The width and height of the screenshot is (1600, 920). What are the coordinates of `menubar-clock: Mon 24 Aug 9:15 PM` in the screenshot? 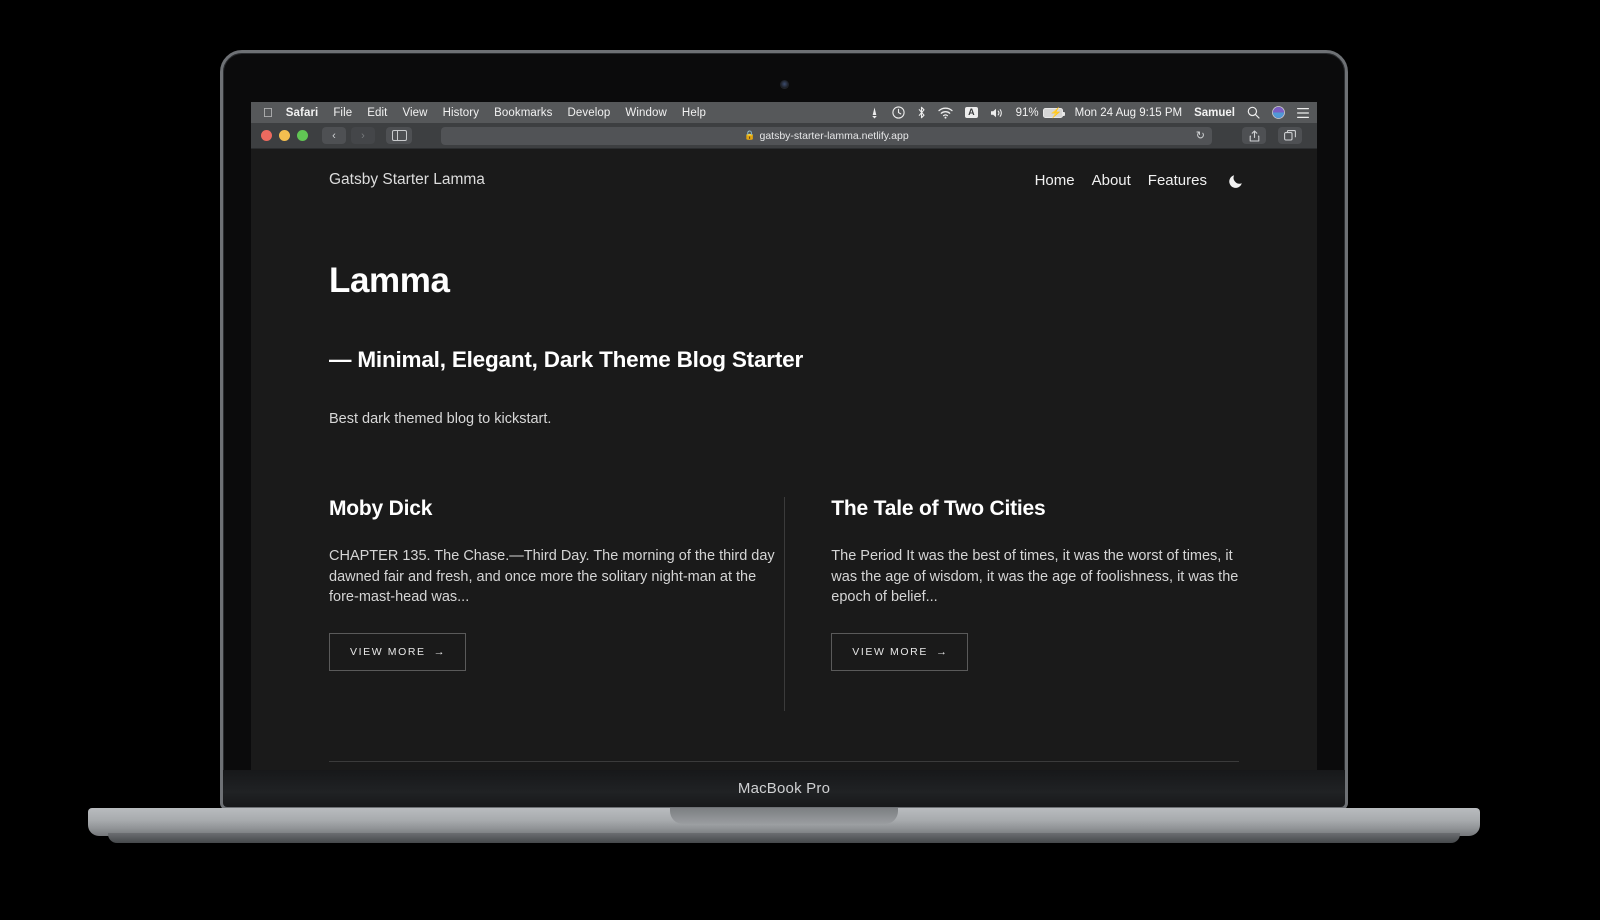 It's located at (1128, 113).